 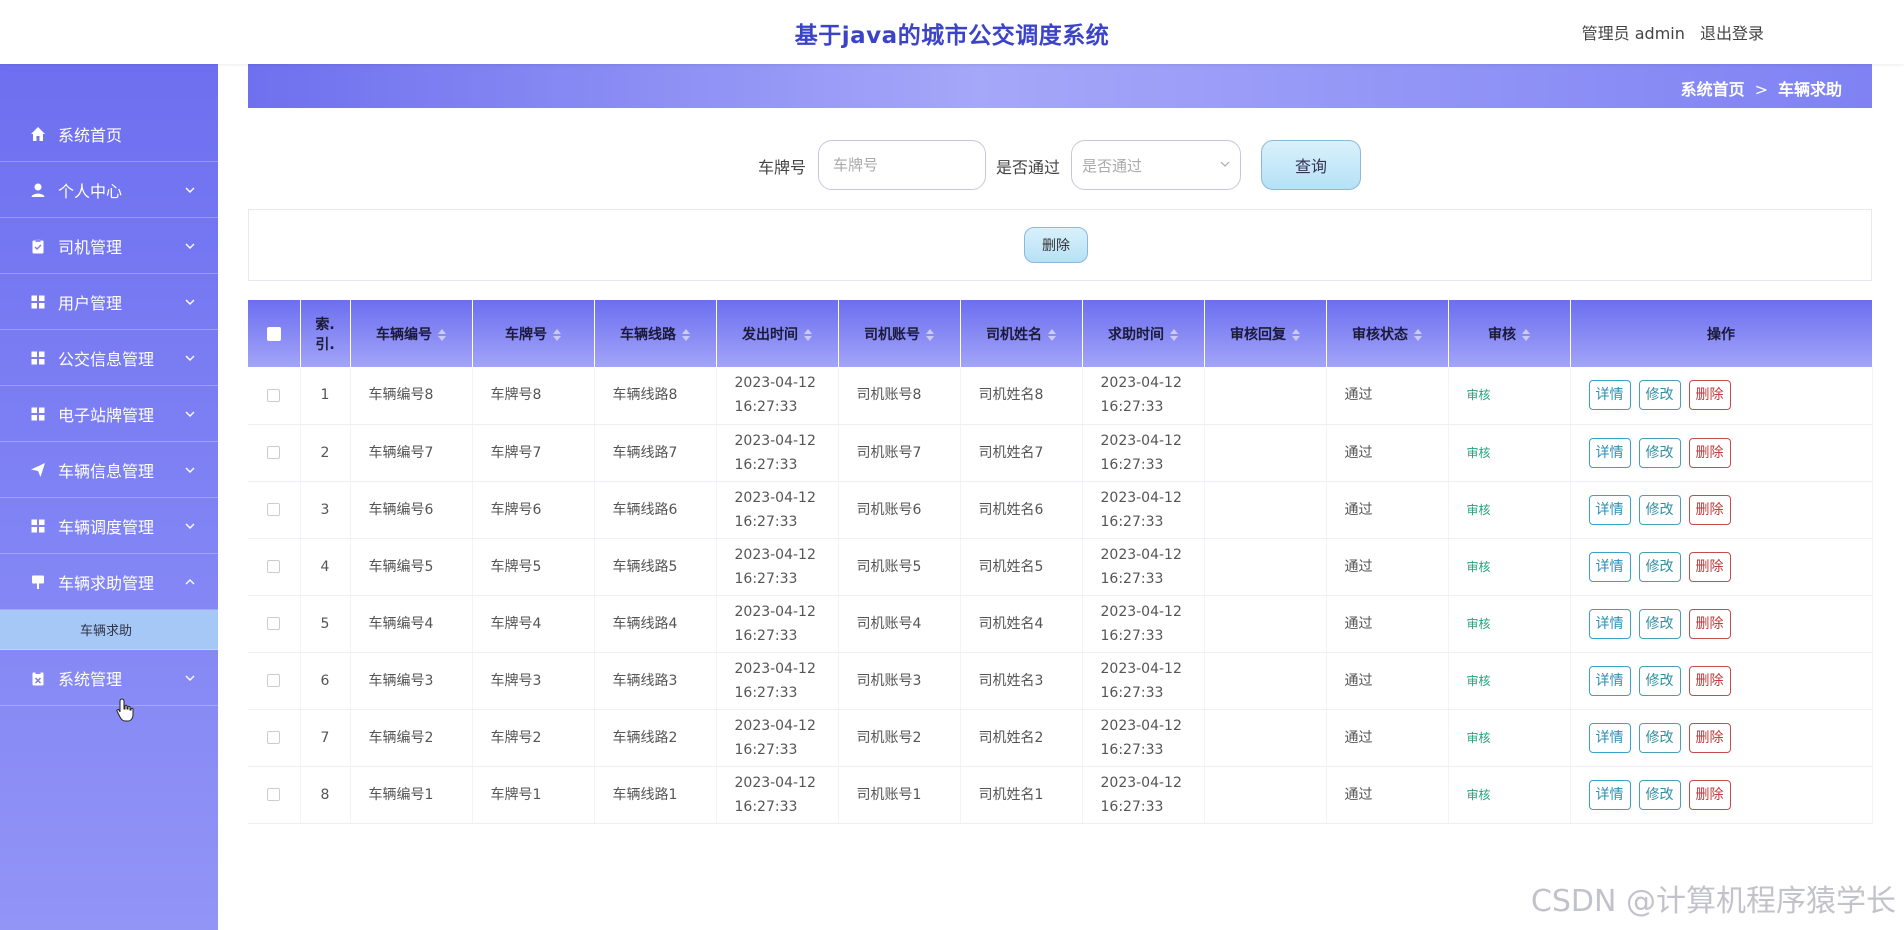 I want to click on col-status: 审核状态, so click(x=1387, y=333).